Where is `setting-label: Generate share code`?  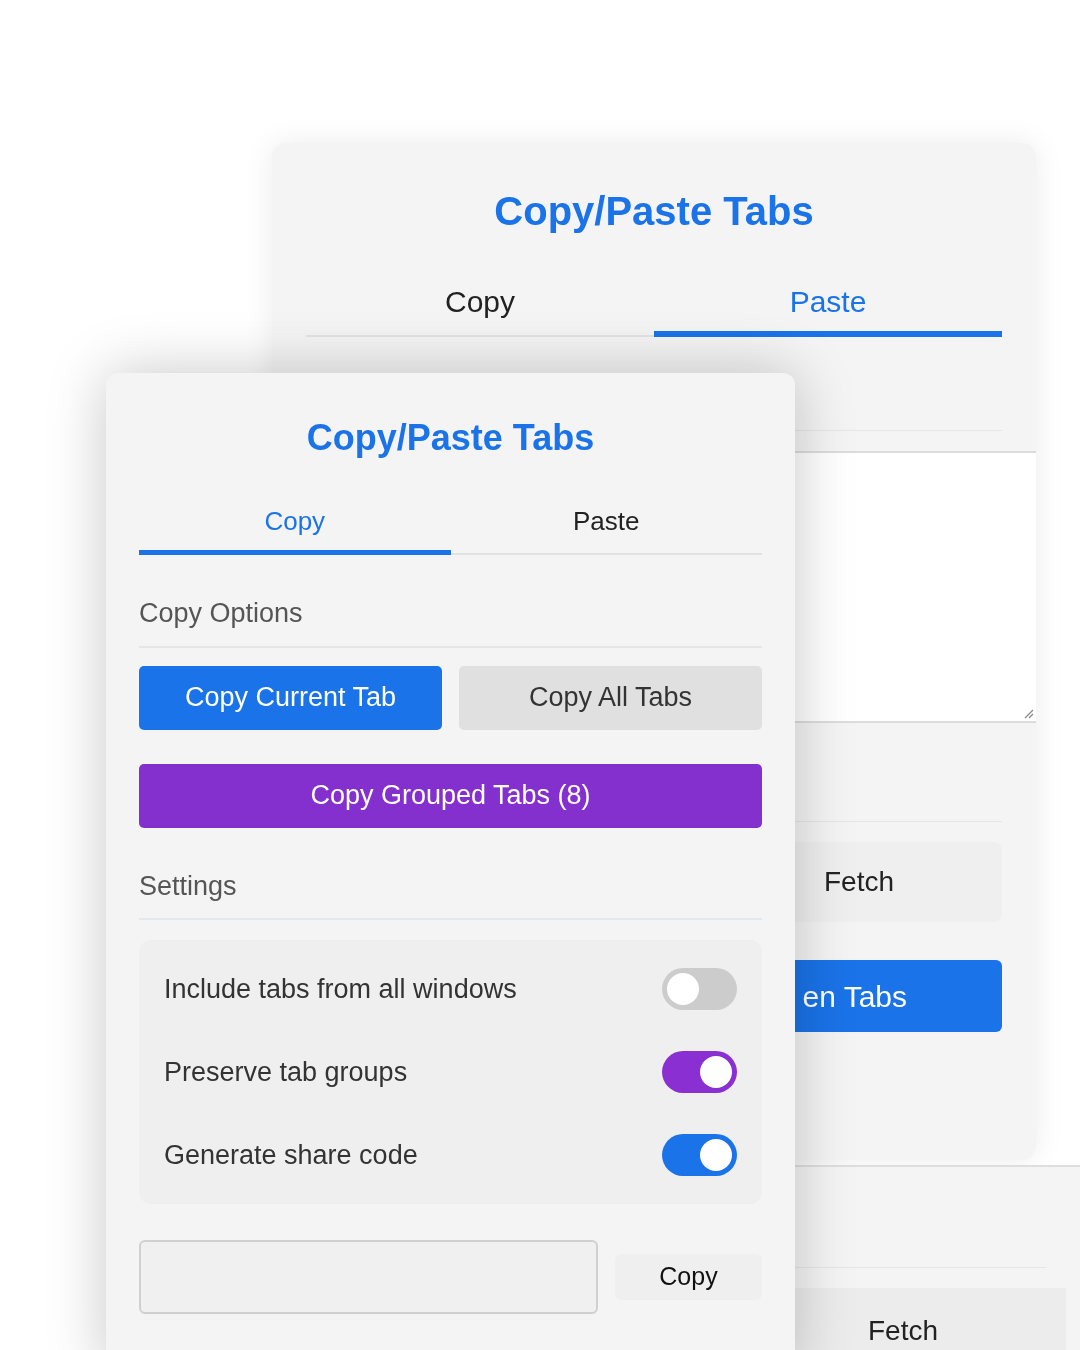 setting-label: Generate share code is located at coordinates (291, 1155).